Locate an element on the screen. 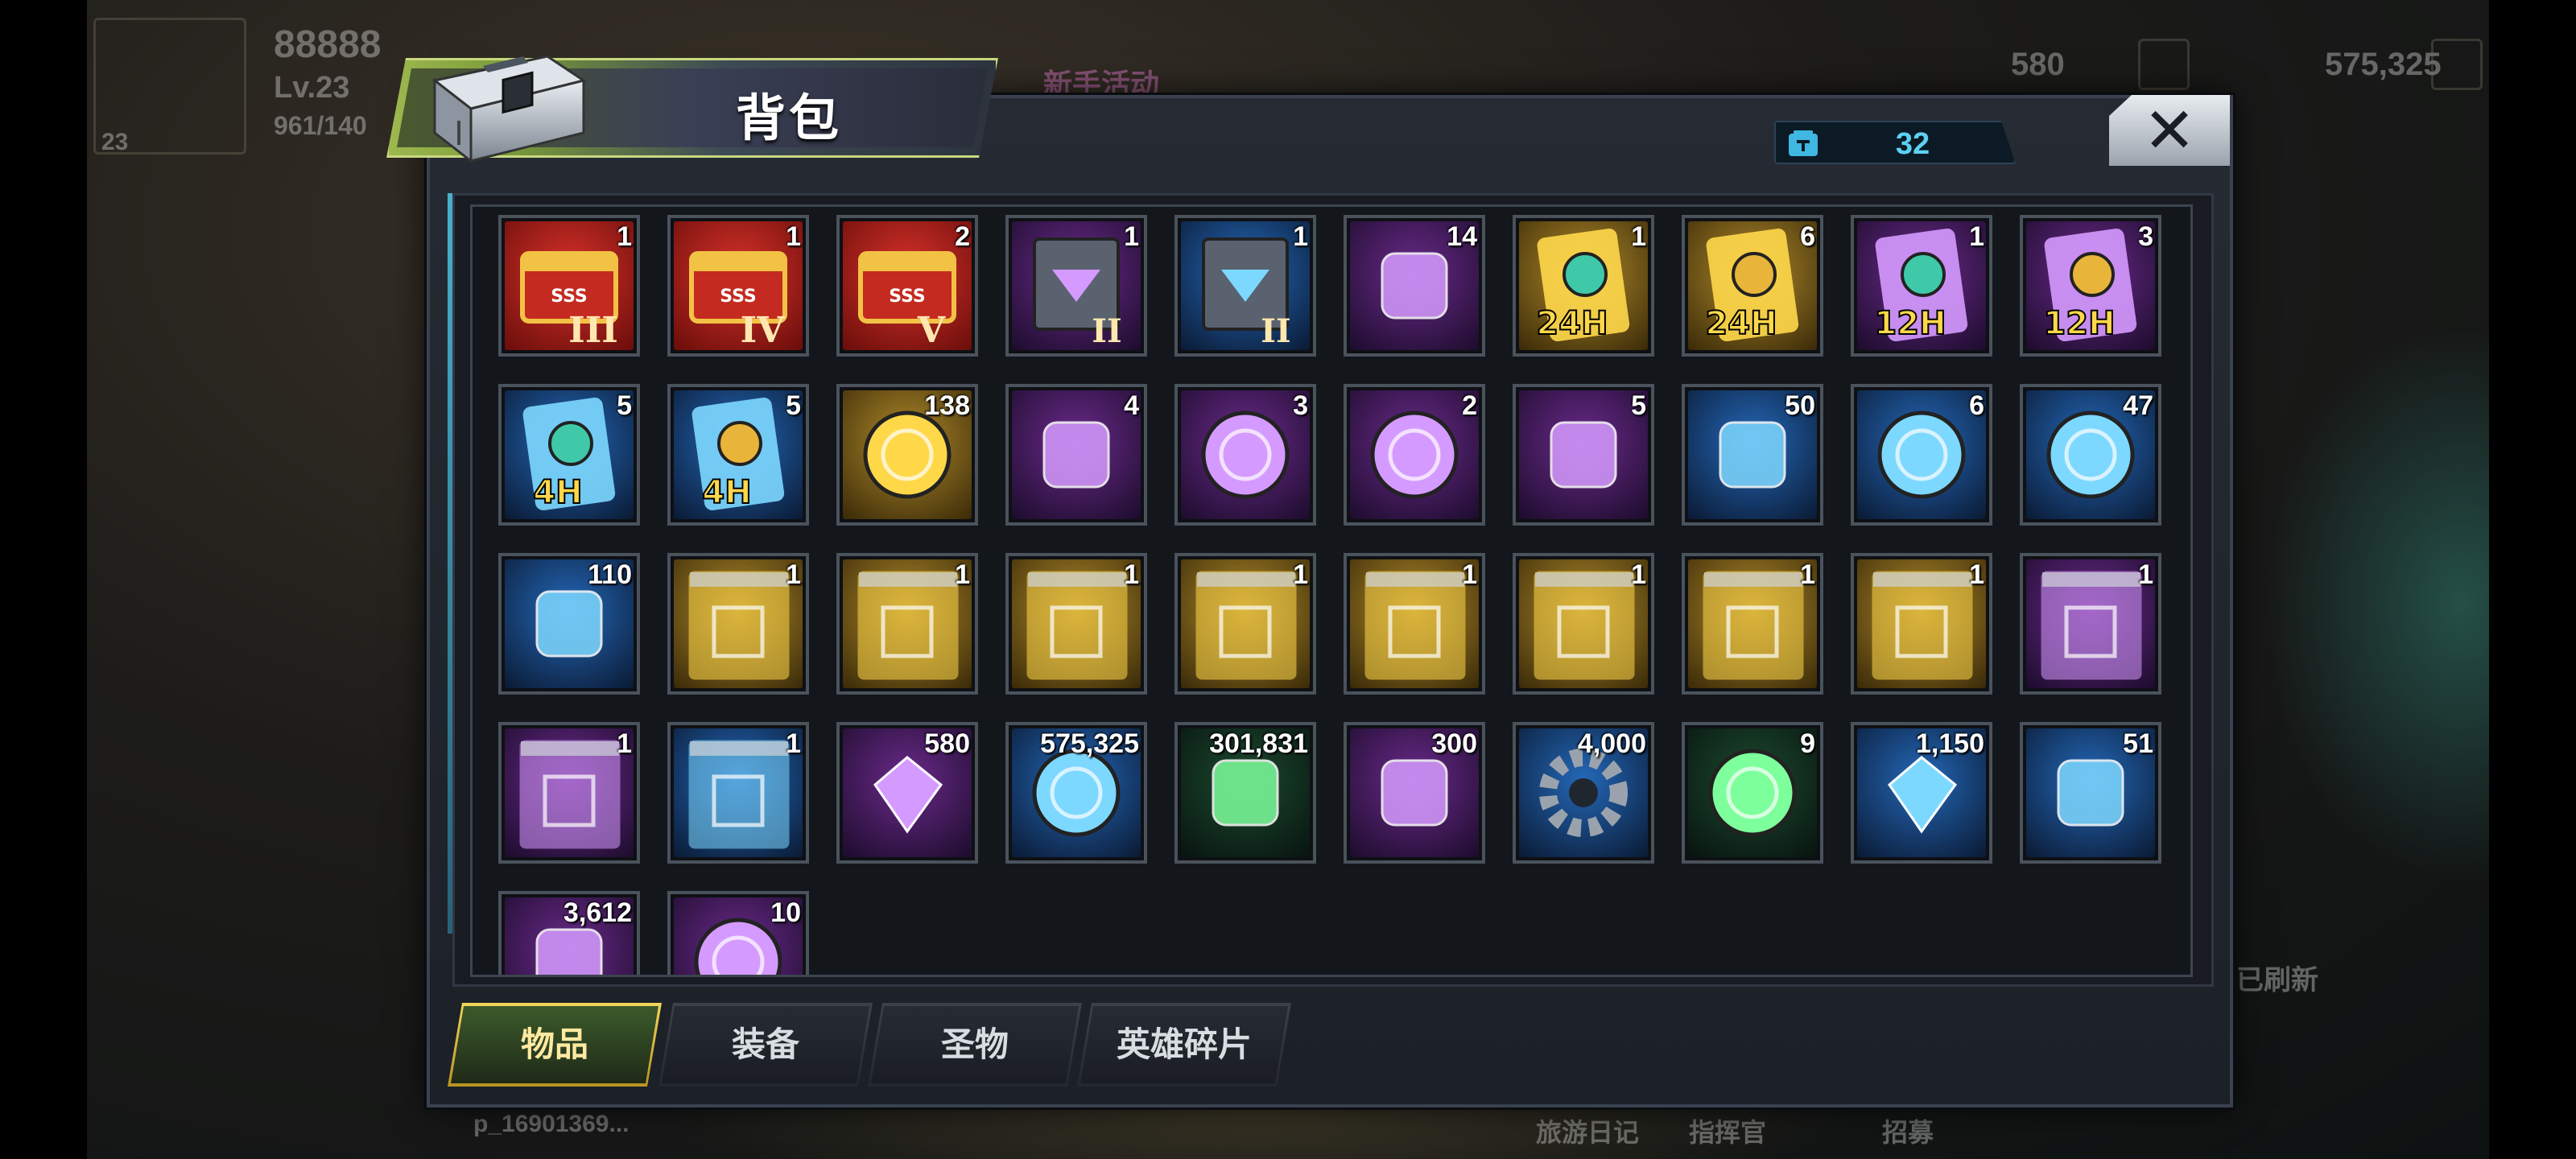  item-quantity: 4 is located at coordinates (1131, 405).